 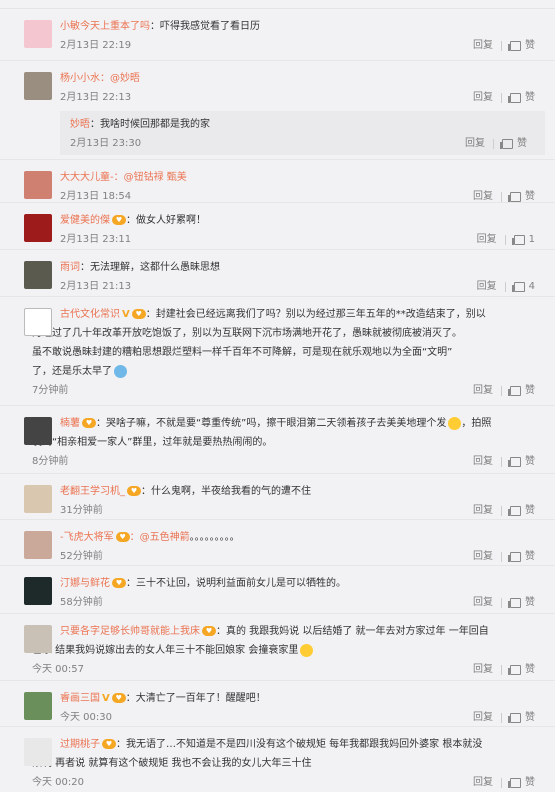 I want to click on username-link: 过期桃子, so click(x=80, y=744).